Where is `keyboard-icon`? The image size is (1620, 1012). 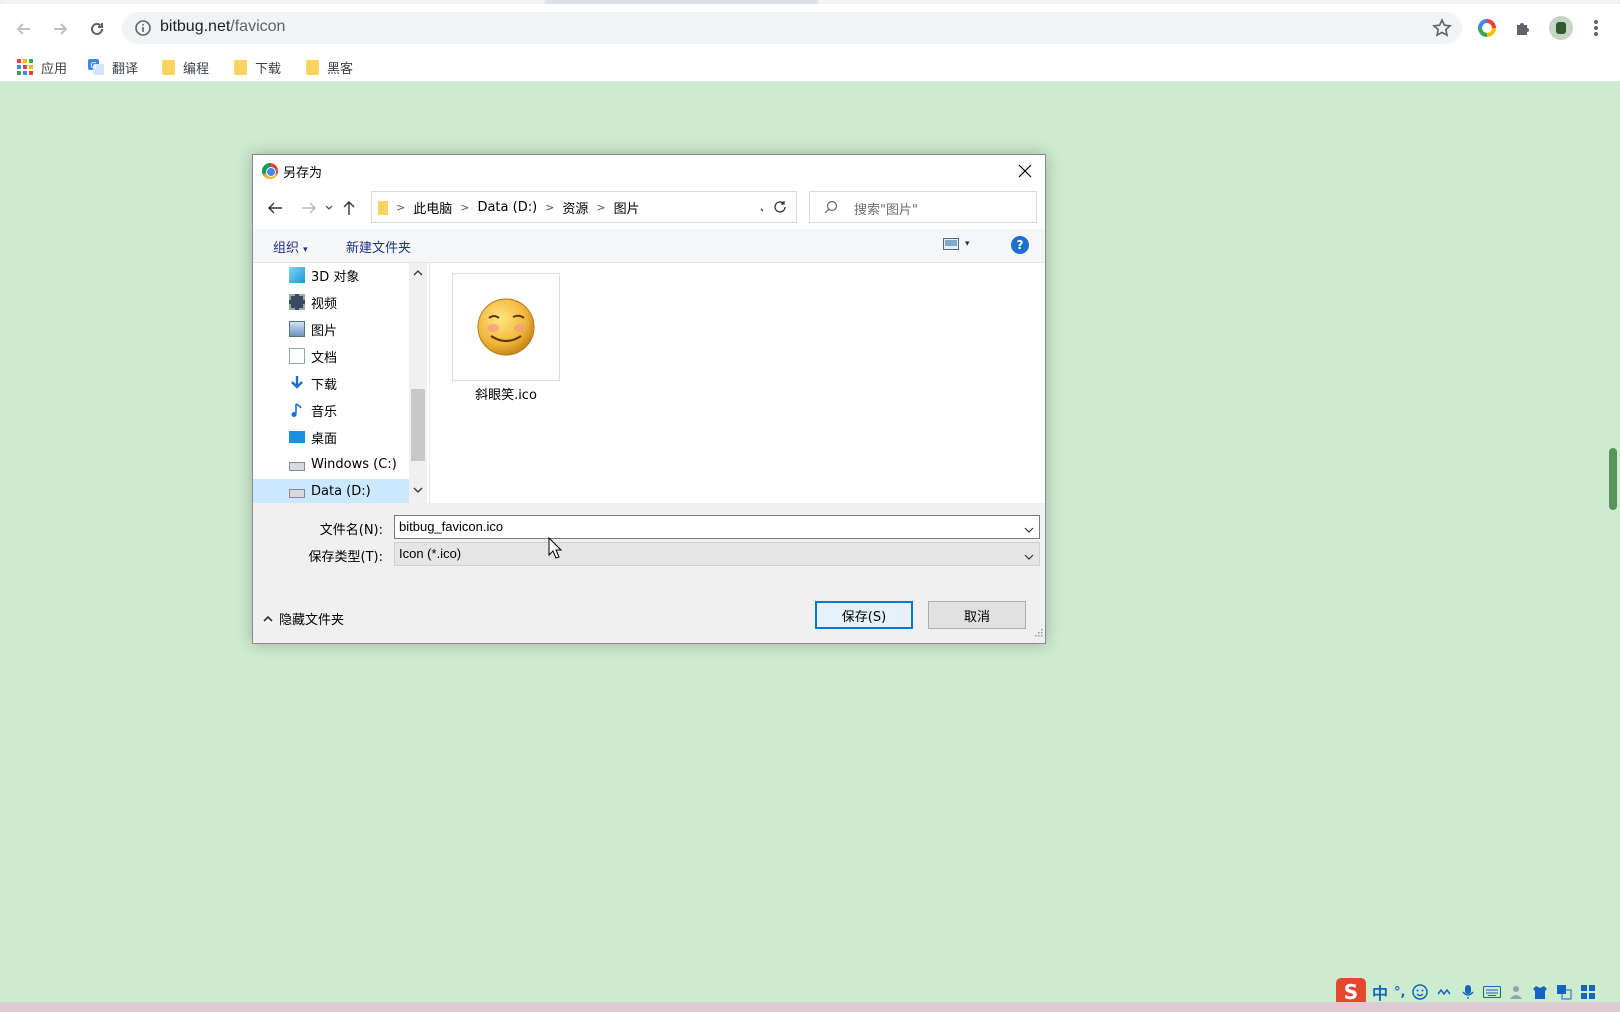 keyboard-icon is located at coordinates (1492, 992).